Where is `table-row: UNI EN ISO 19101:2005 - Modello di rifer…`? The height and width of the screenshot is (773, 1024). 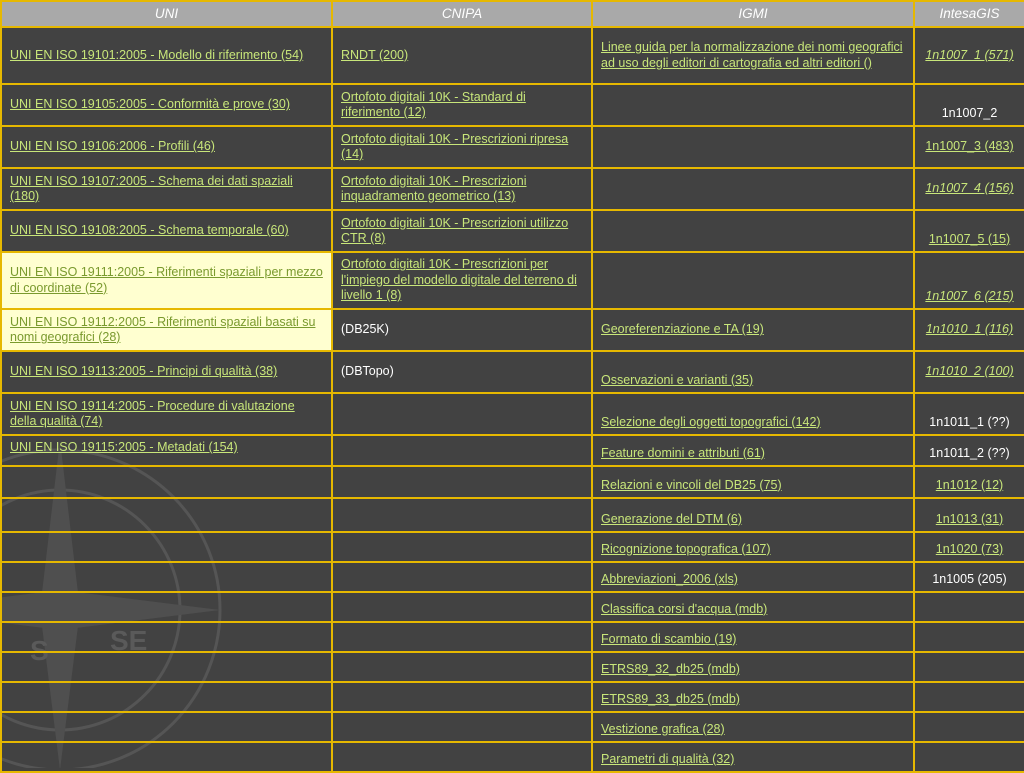
table-row: UNI EN ISO 19101:2005 - Modello di rifer… is located at coordinates (512, 55).